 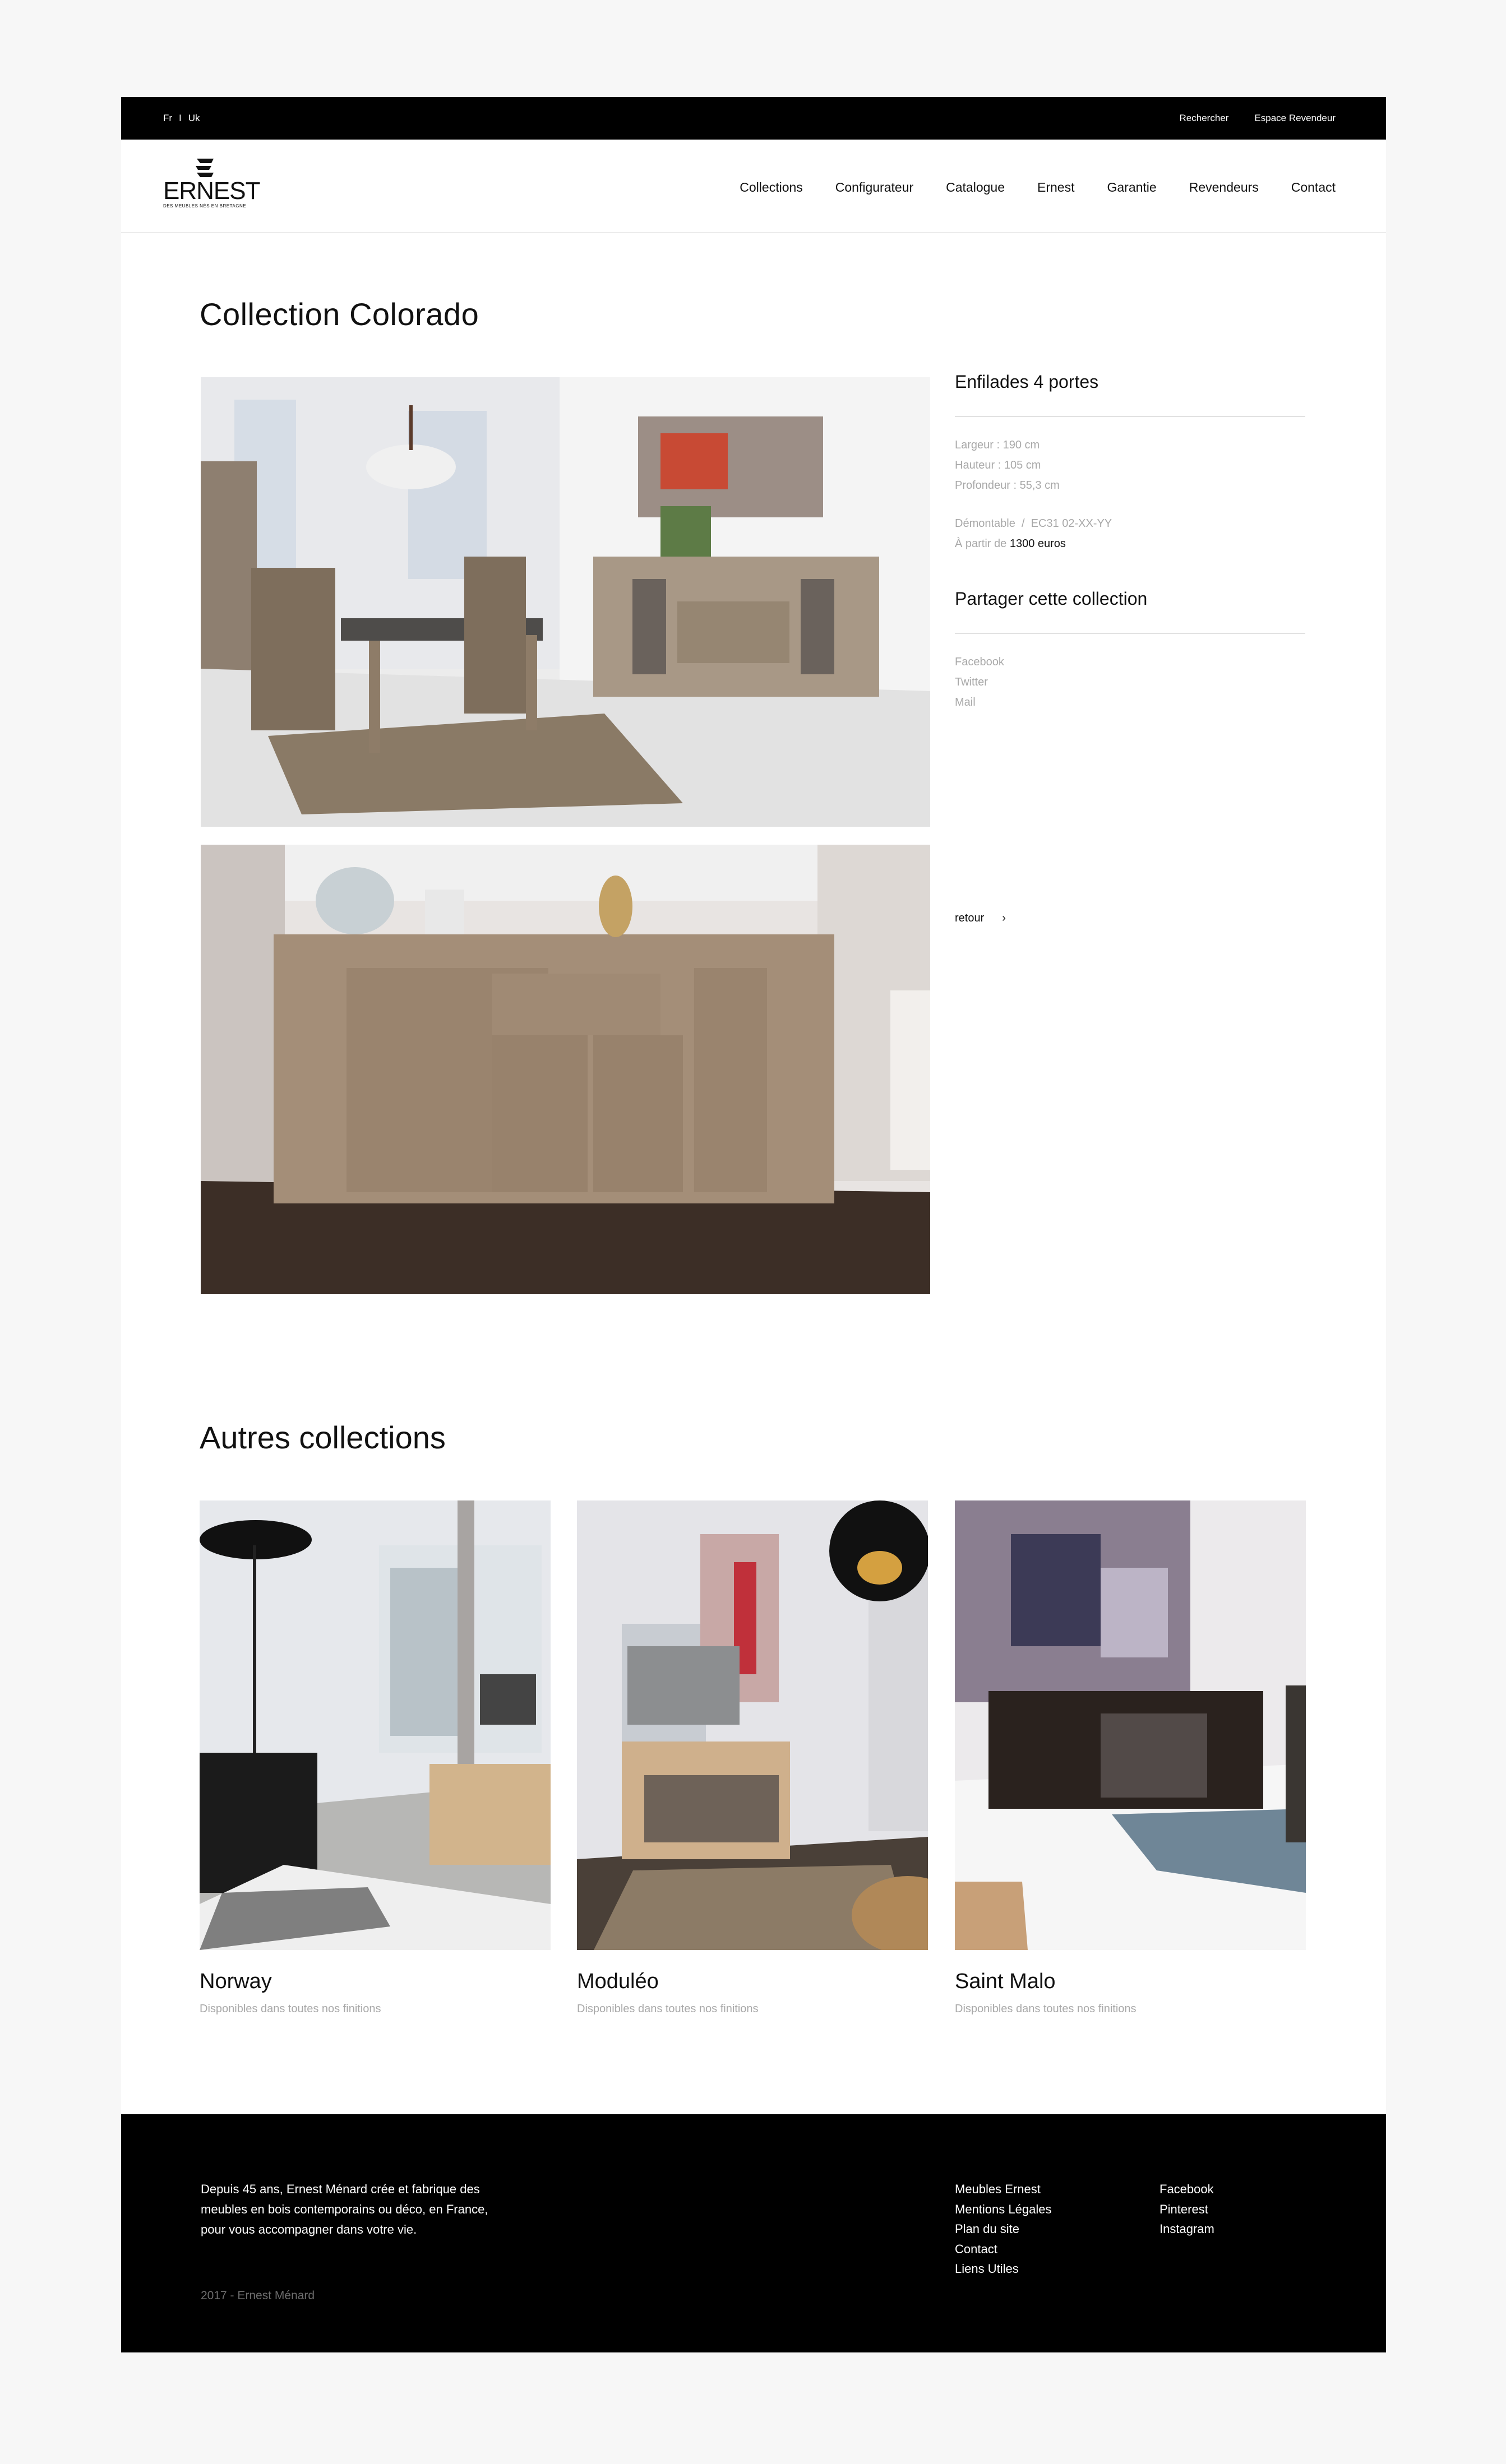 What do you see at coordinates (771, 188) in the screenshot?
I see `nav-collections: Collections` at bounding box center [771, 188].